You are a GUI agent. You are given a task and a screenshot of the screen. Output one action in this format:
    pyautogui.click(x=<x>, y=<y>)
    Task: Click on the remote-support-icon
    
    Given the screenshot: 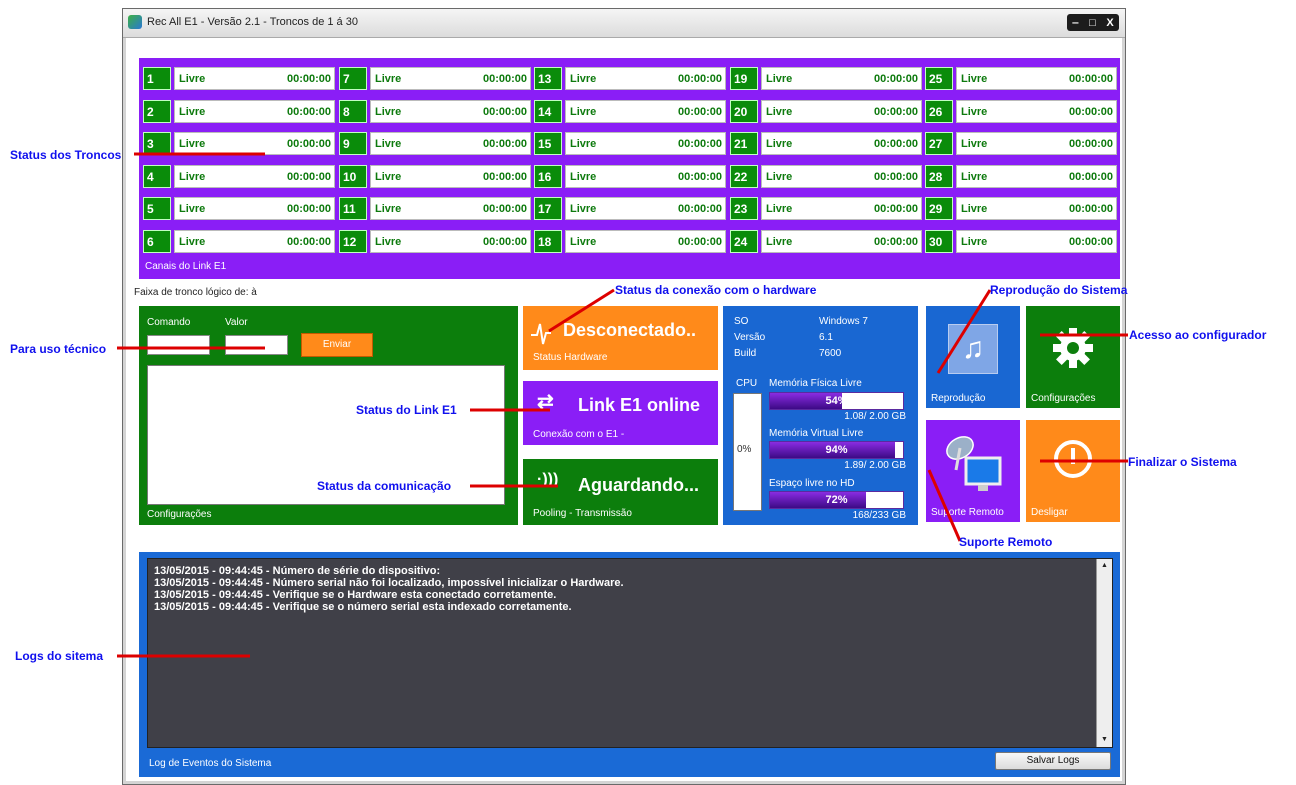 What is the action you would take?
    pyautogui.click(x=974, y=463)
    